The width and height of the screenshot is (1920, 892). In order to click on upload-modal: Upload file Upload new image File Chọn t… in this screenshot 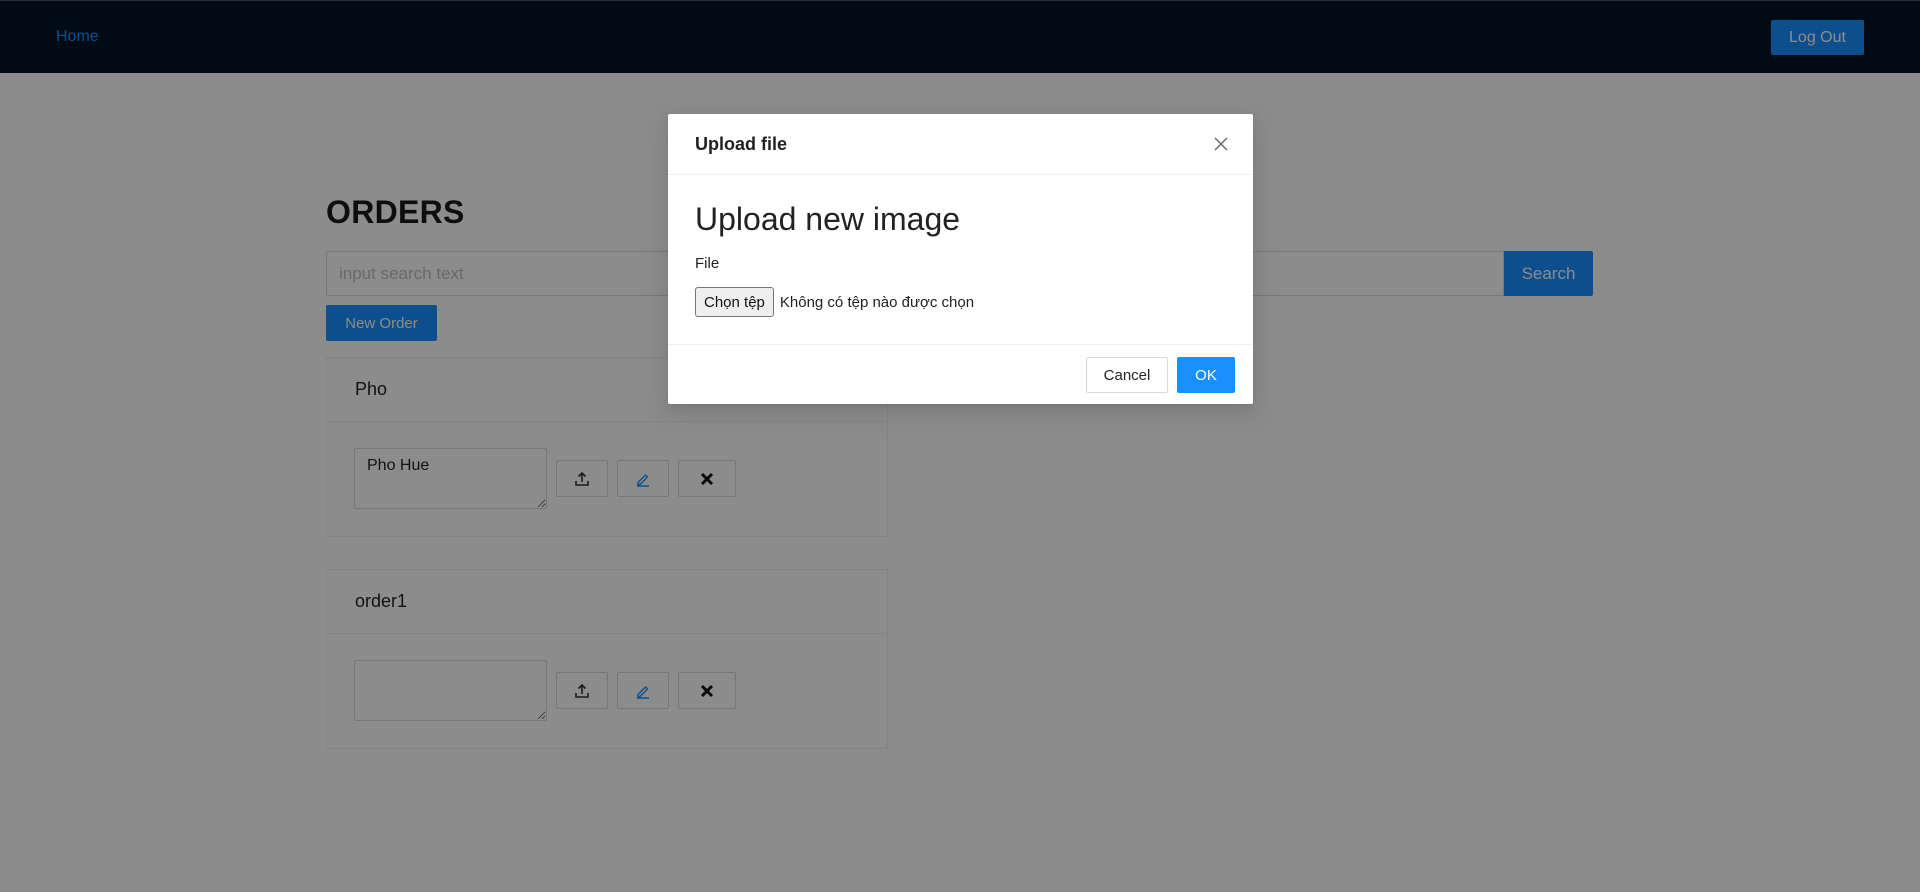, I will do `click(960, 259)`.